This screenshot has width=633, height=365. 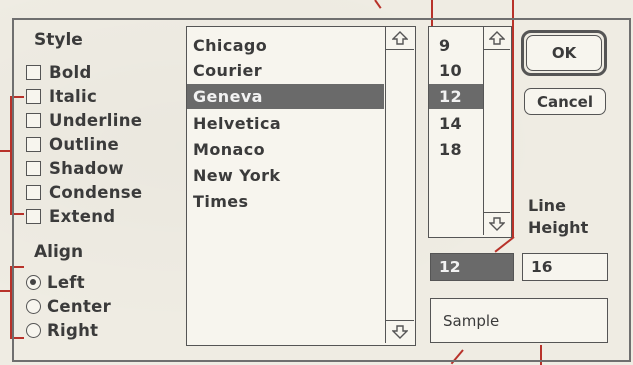 I want to click on font-list-item: New York, so click(x=236, y=175).